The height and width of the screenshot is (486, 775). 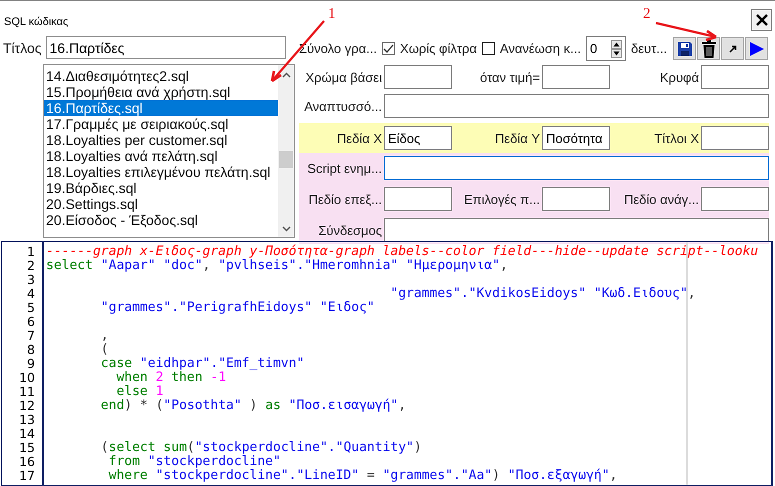 What do you see at coordinates (676, 138) in the screenshot?
I see `field-label: Τίτλοι X` at bounding box center [676, 138].